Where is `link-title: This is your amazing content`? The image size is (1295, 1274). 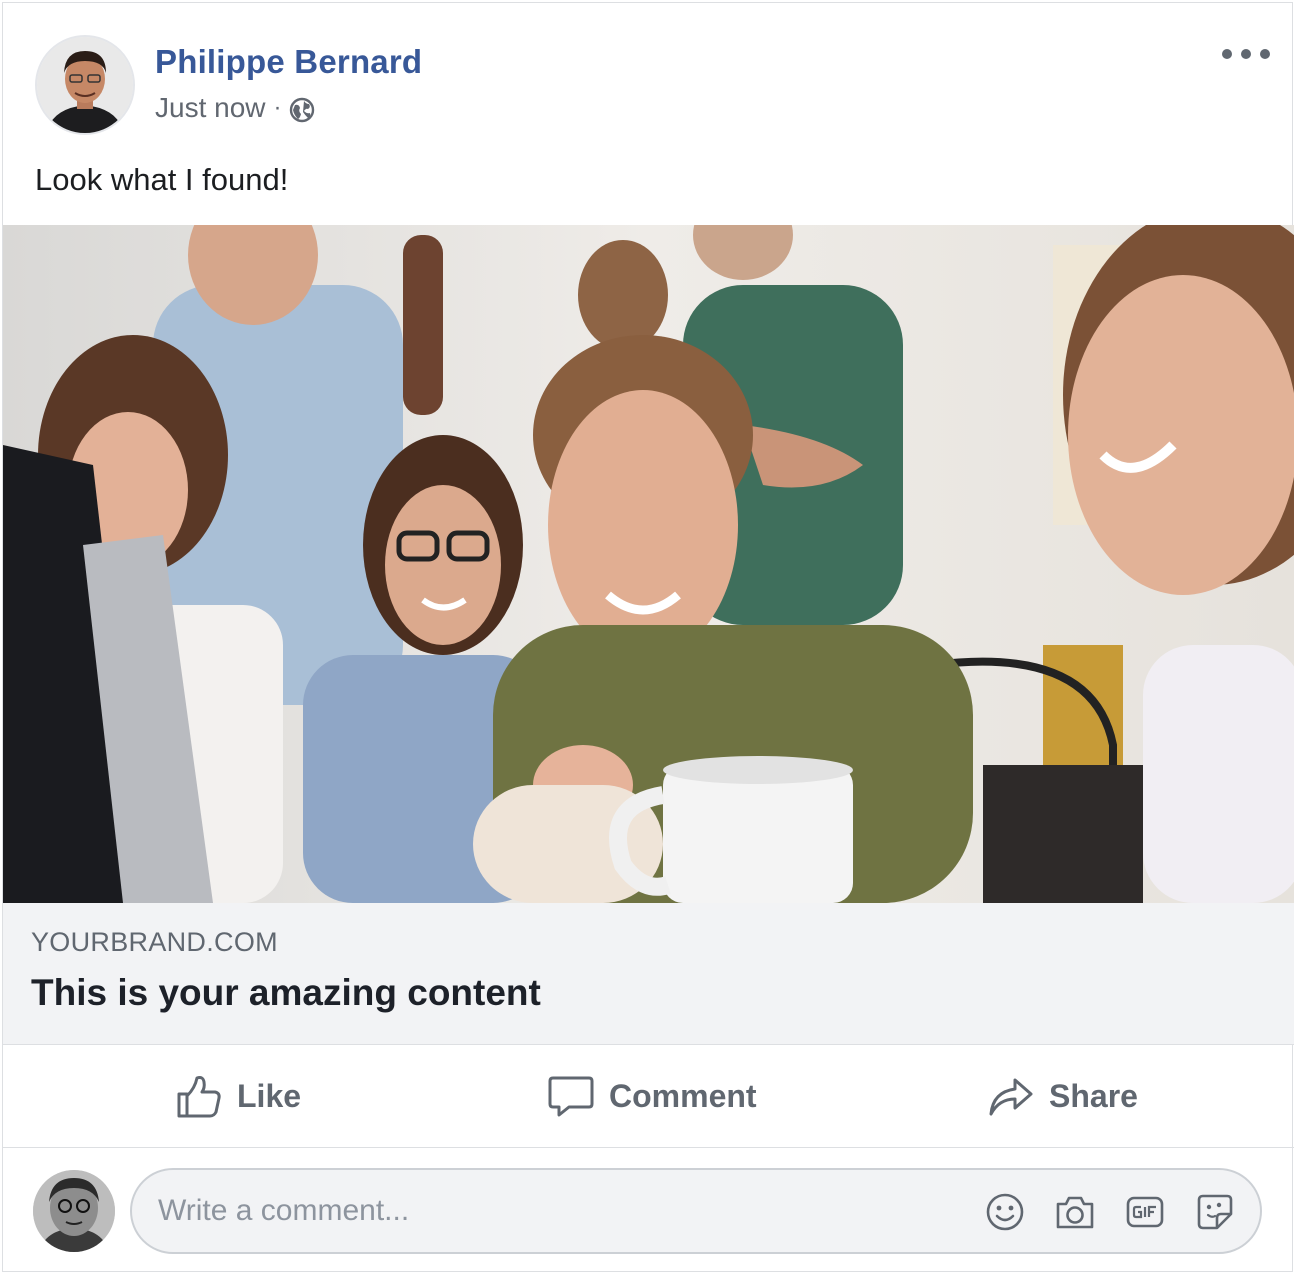
link-title: This is your amazing content is located at coordinates (286, 993).